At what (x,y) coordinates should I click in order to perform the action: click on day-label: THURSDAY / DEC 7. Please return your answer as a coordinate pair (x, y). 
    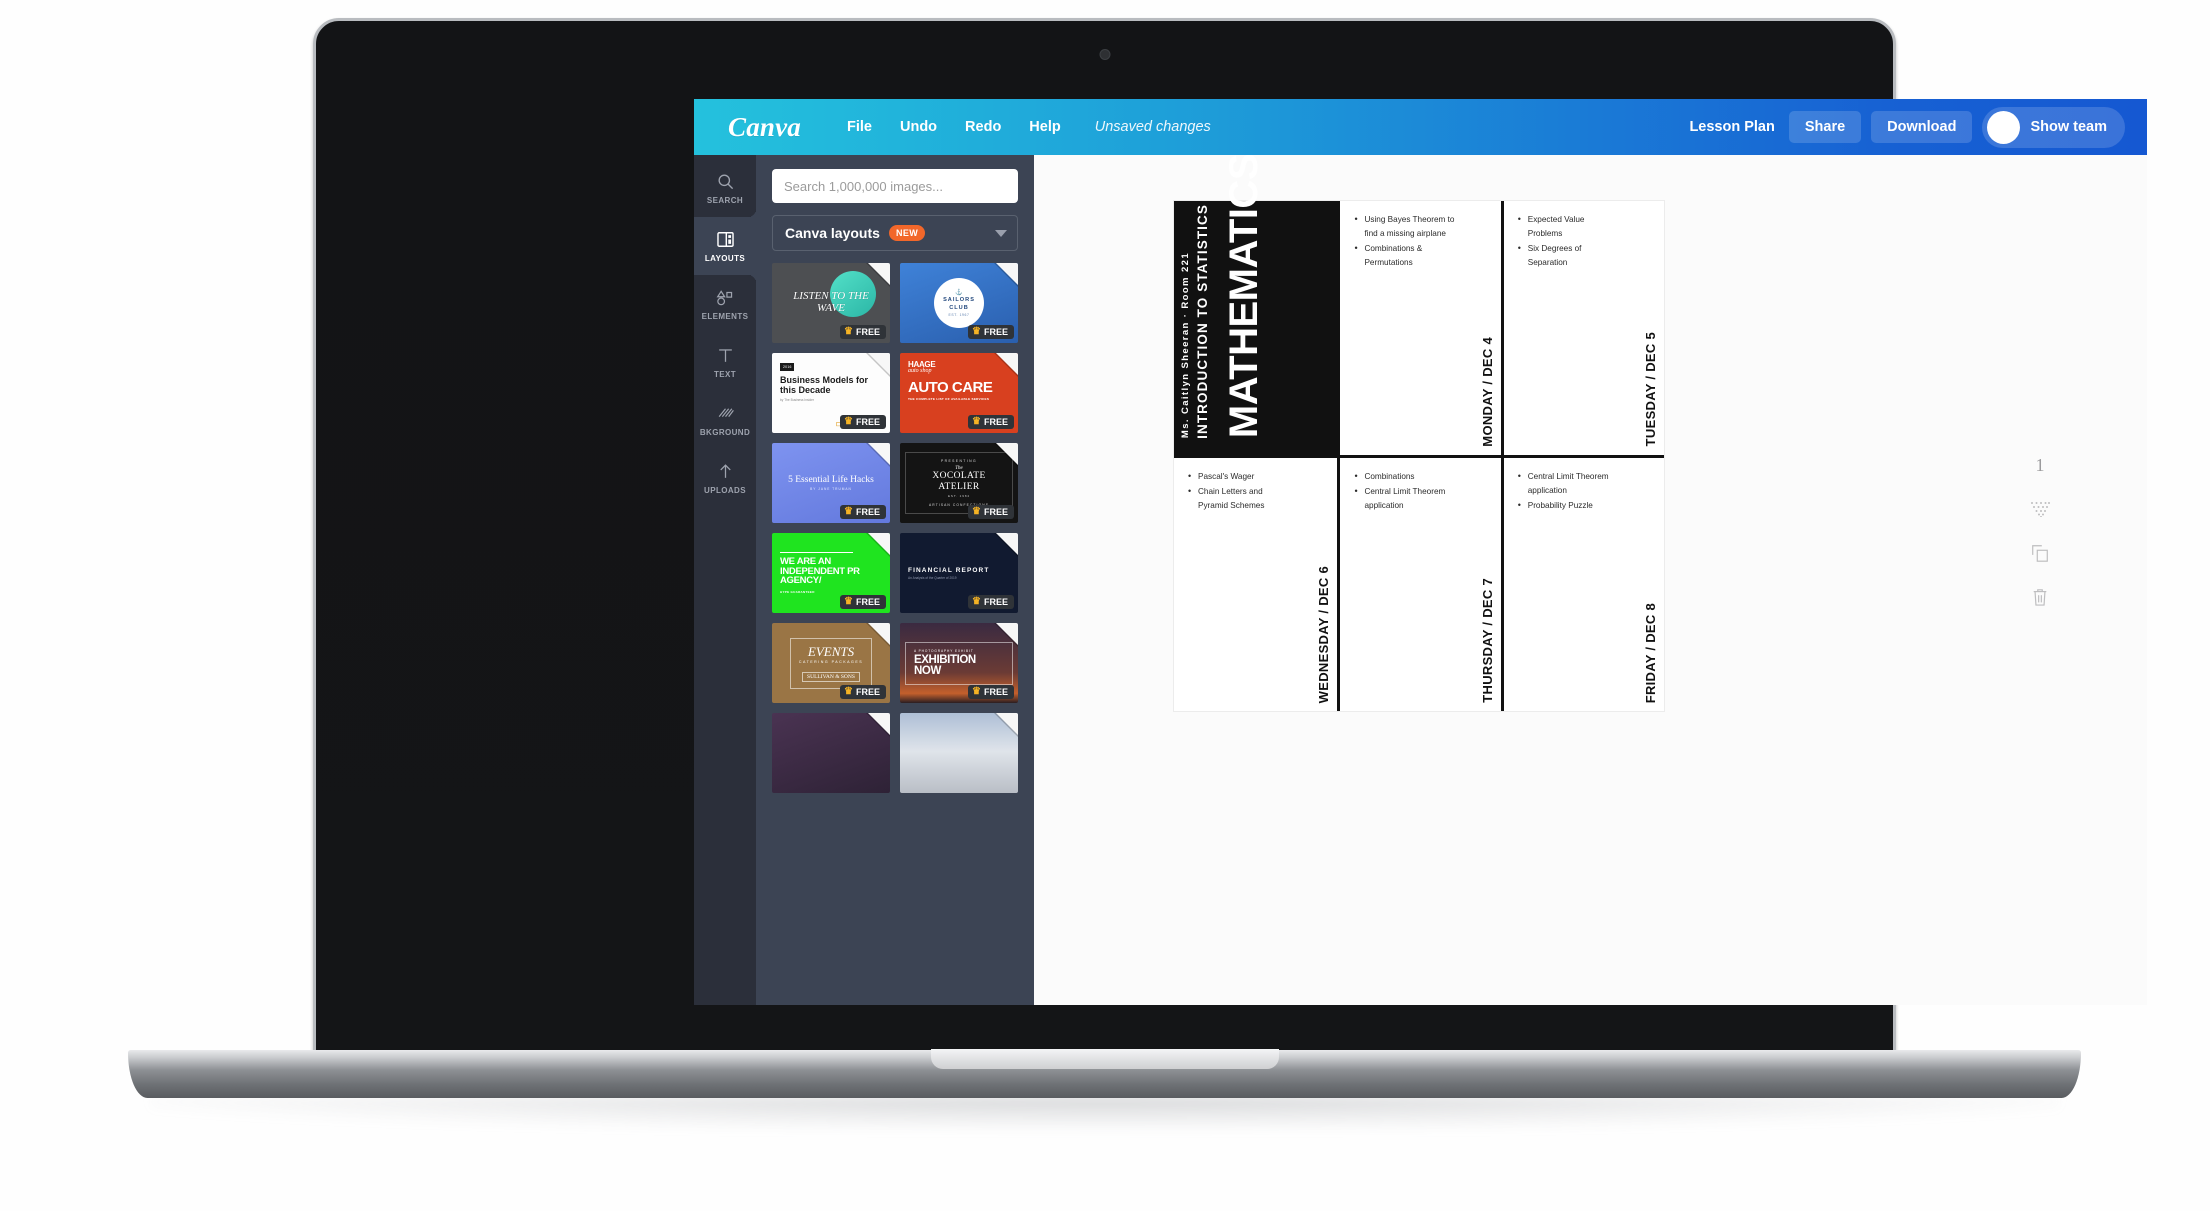
    Looking at the image, I should click on (1487, 640).